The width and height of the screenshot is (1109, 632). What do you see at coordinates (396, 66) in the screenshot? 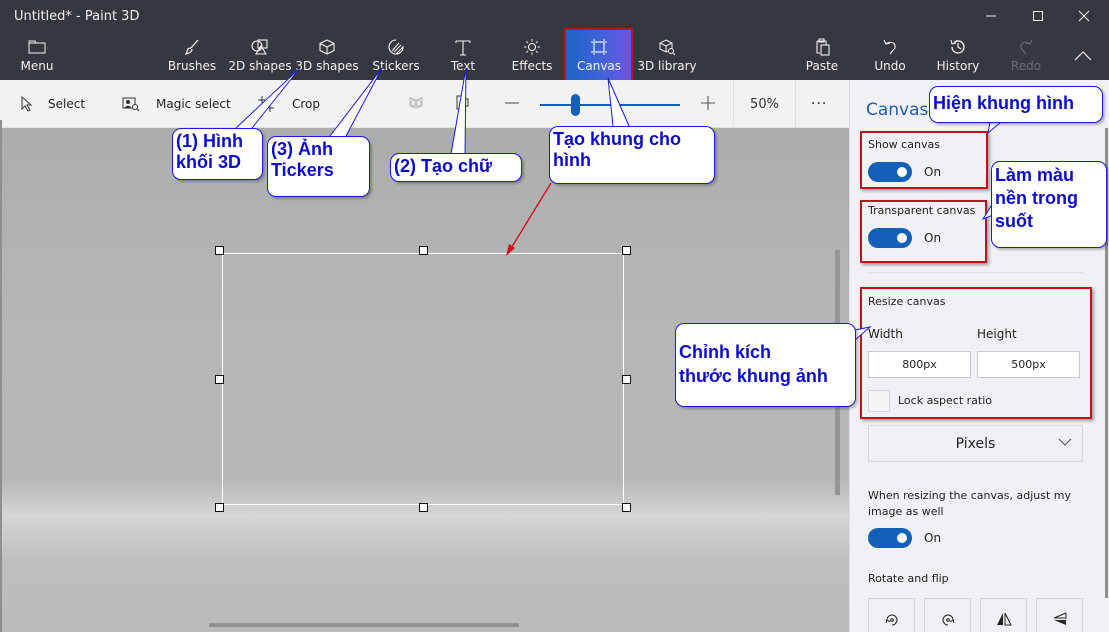
I see `tab-label: Stickers` at bounding box center [396, 66].